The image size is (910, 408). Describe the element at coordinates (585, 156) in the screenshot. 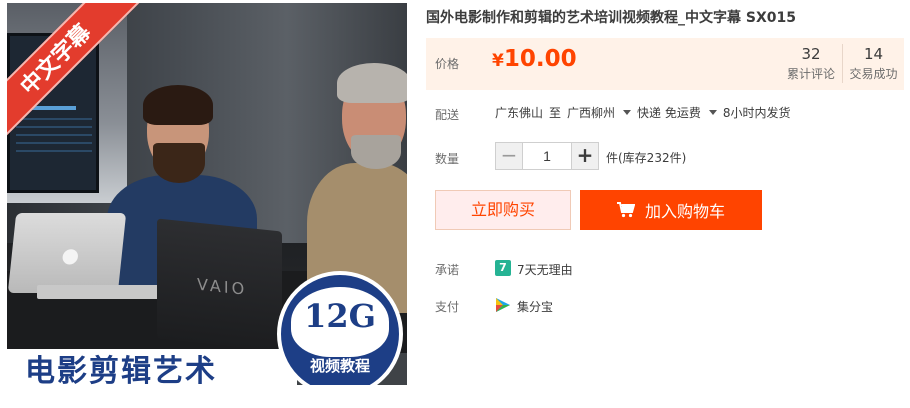

I see `quantity-increase-button: +` at that location.